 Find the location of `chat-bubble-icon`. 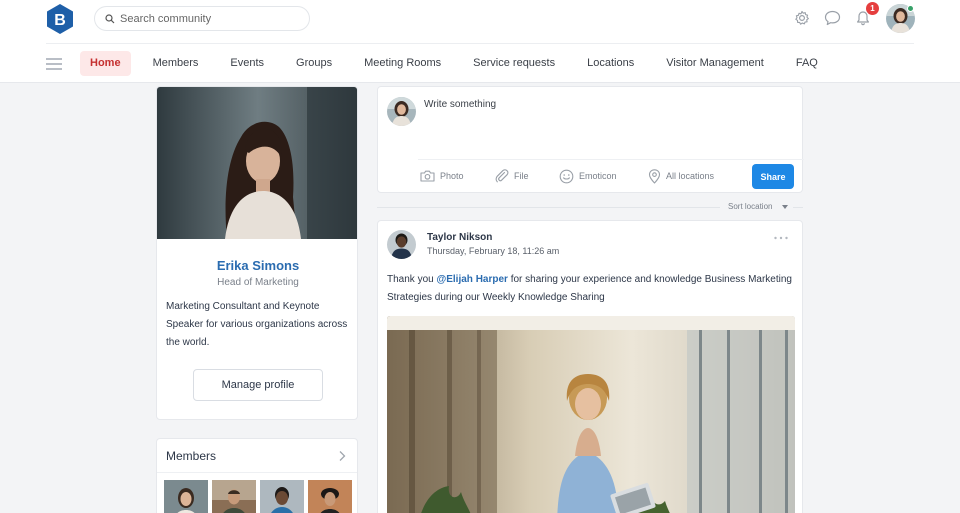

chat-bubble-icon is located at coordinates (832, 18).